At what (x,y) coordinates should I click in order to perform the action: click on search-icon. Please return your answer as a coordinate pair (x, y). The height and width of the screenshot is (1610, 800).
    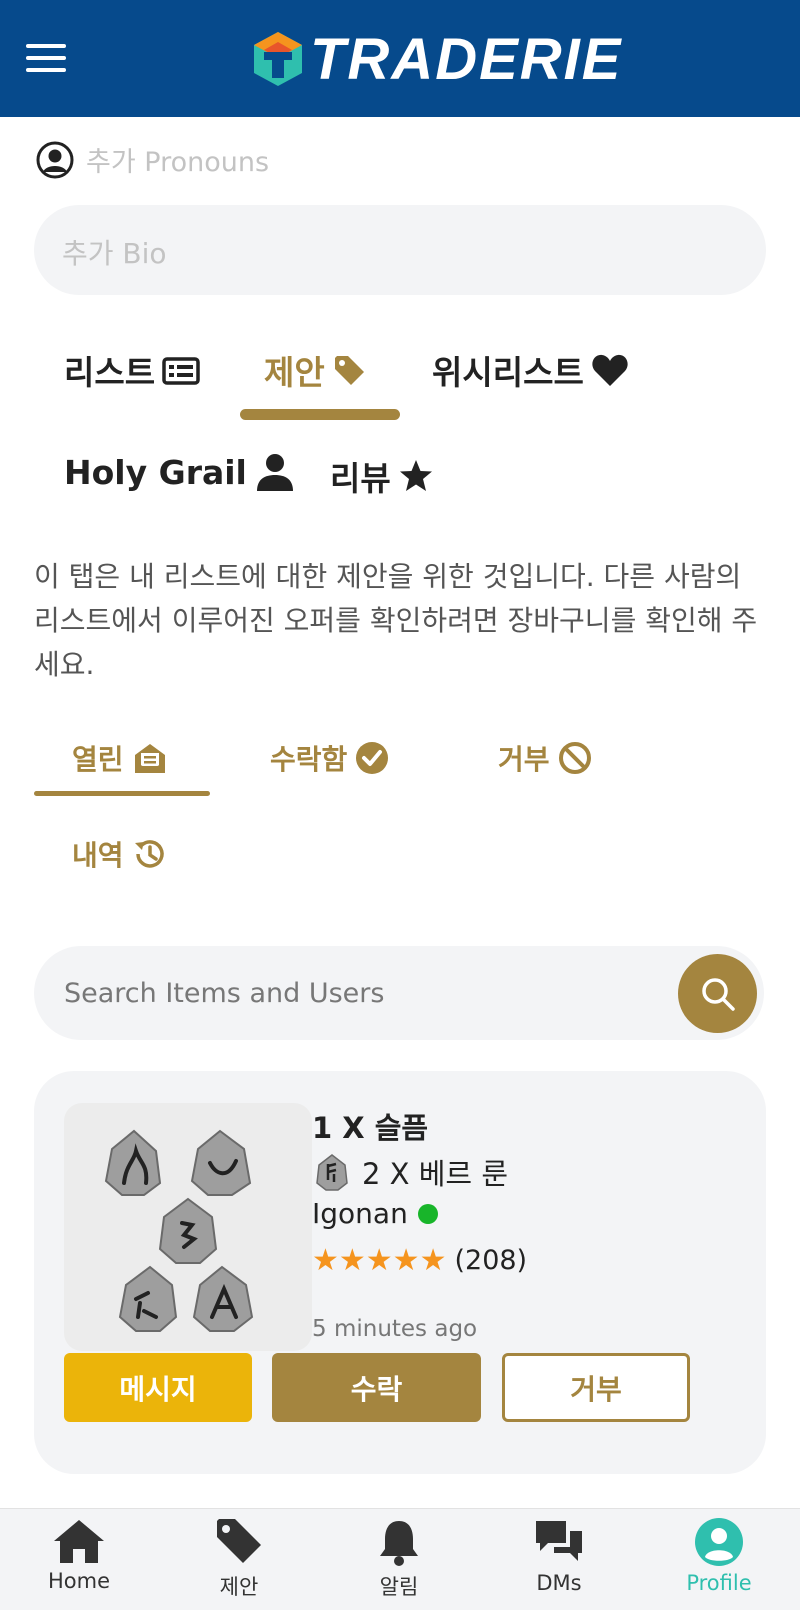
    Looking at the image, I should click on (718, 994).